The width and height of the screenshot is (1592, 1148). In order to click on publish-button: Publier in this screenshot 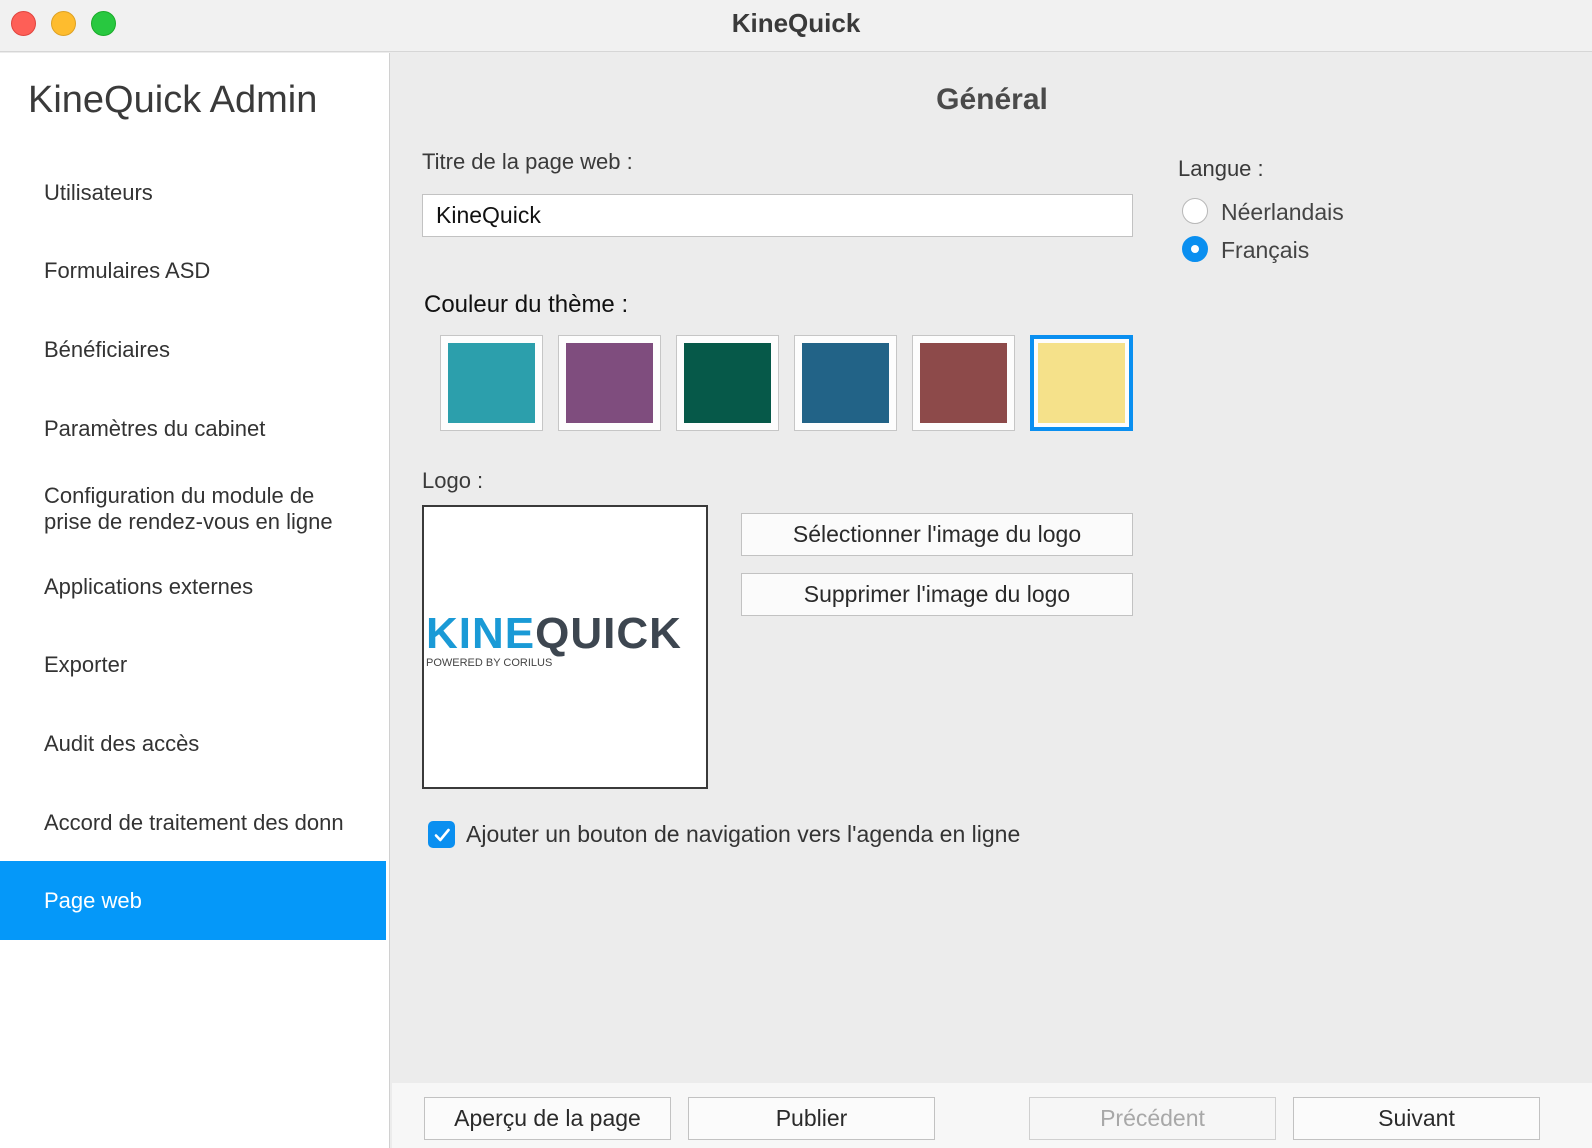, I will do `click(811, 1118)`.